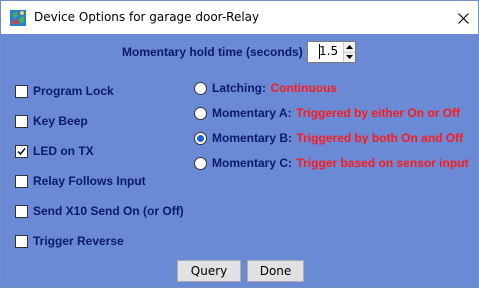  I want to click on close-button, so click(463, 18).